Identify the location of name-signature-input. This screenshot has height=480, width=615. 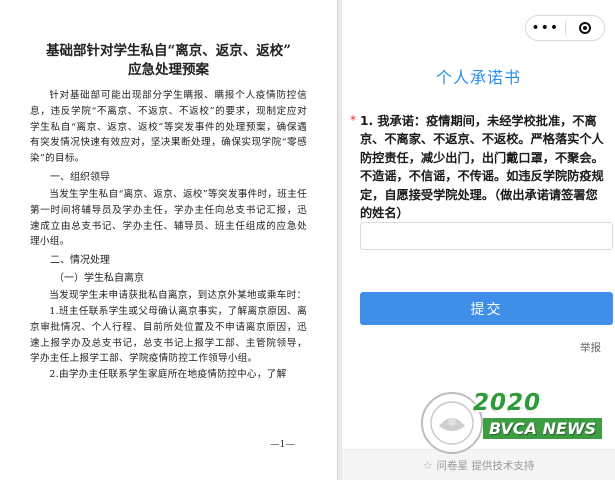
(486, 236).